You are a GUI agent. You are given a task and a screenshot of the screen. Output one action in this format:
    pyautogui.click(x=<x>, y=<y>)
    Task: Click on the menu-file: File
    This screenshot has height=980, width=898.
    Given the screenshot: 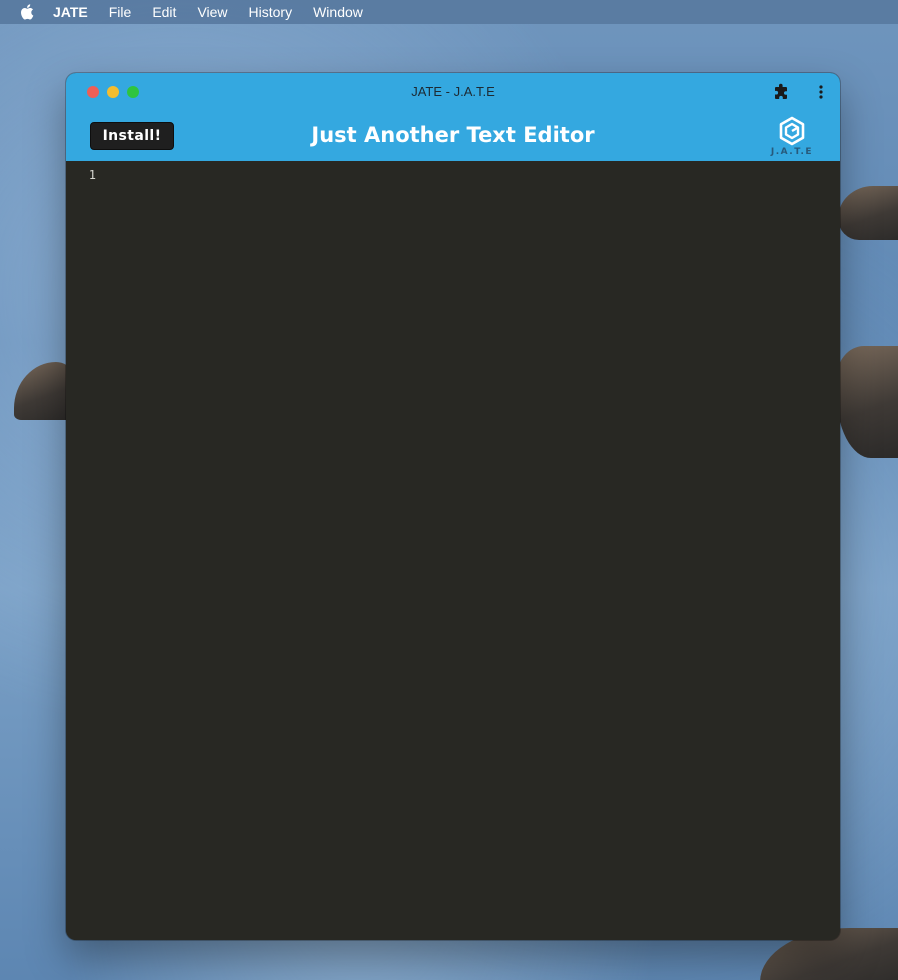 What is the action you would take?
    pyautogui.click(x=120, y=12)
    